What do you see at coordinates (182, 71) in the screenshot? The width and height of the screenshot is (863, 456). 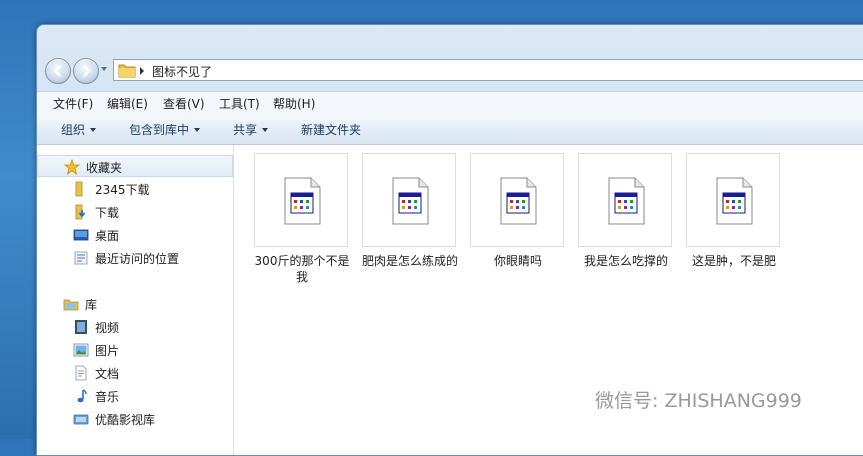 I see `breadcrumb-current: 图标不见了` at bounding box center [182, 71].